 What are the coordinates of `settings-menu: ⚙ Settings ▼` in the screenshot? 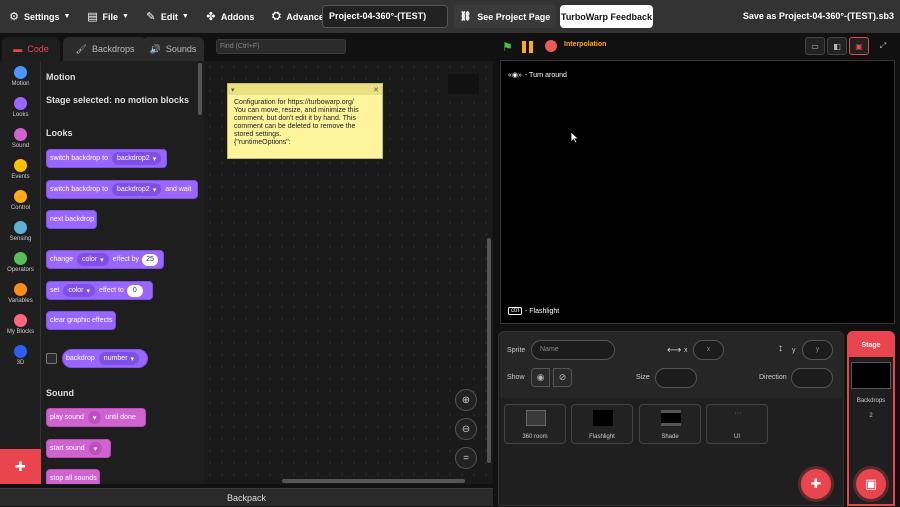 It's located at (39, 16).